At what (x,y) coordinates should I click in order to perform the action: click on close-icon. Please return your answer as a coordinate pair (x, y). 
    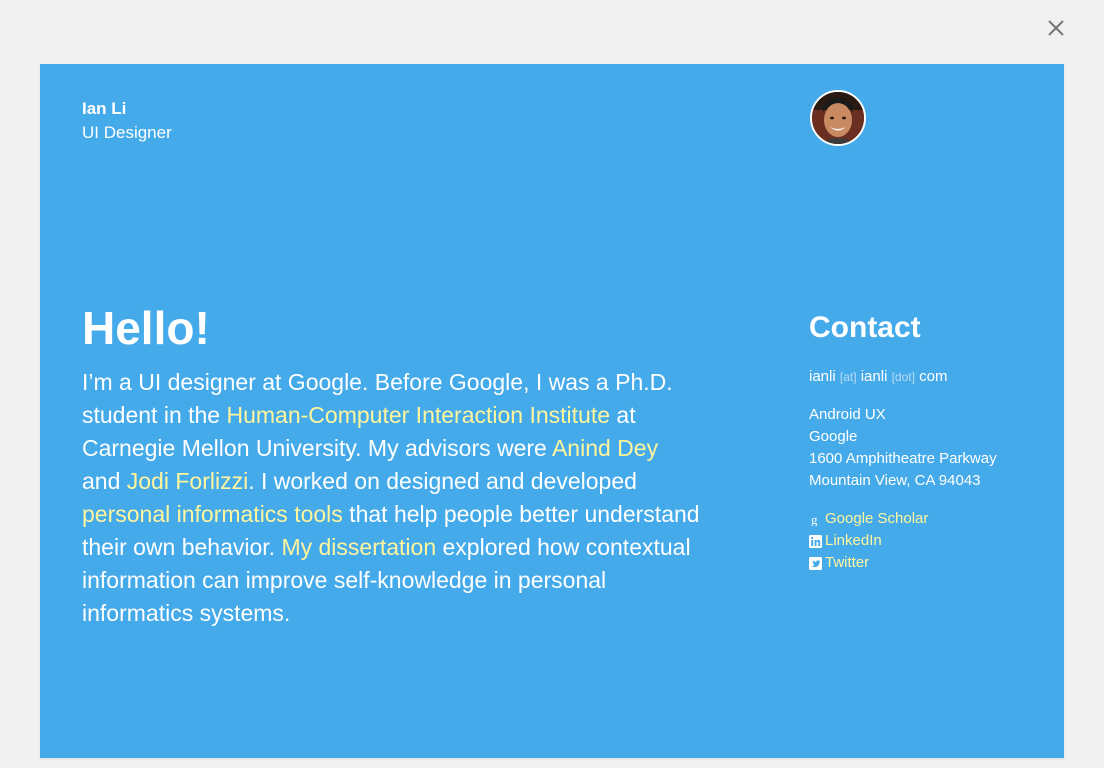
    Looking at the image, I should click on (1056, 28).